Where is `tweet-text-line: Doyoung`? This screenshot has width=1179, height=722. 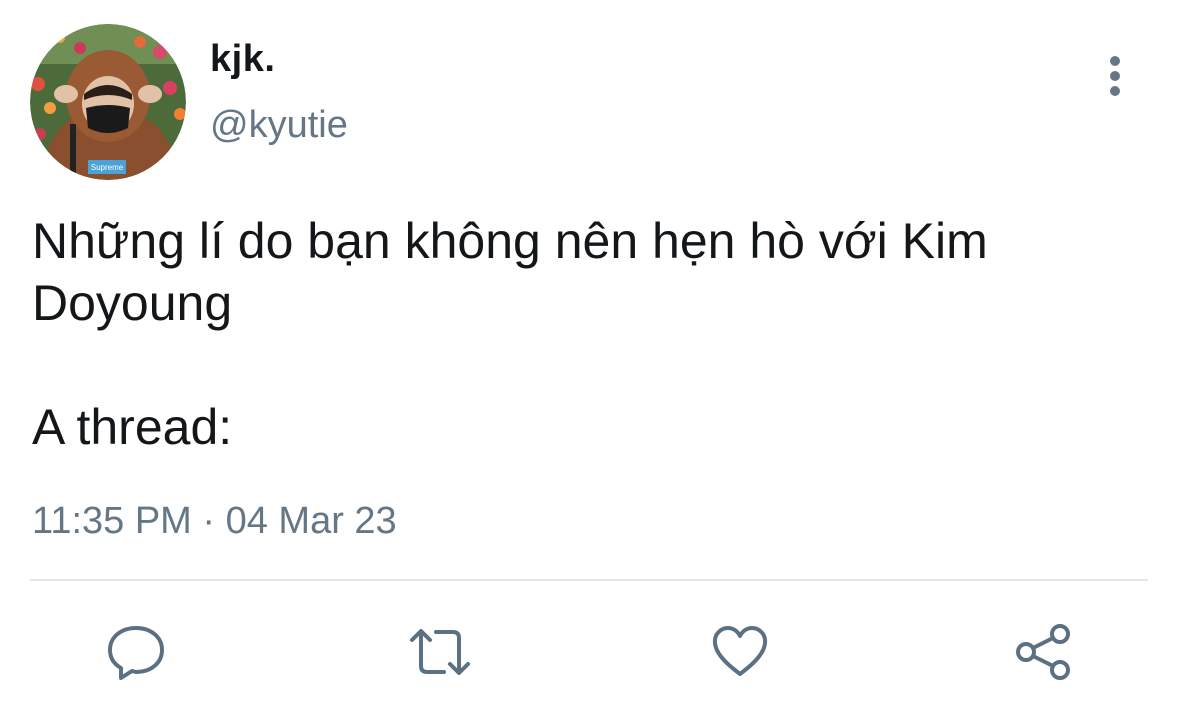
tweet-text-line: Doyoung is located at coordinates (132, 303).